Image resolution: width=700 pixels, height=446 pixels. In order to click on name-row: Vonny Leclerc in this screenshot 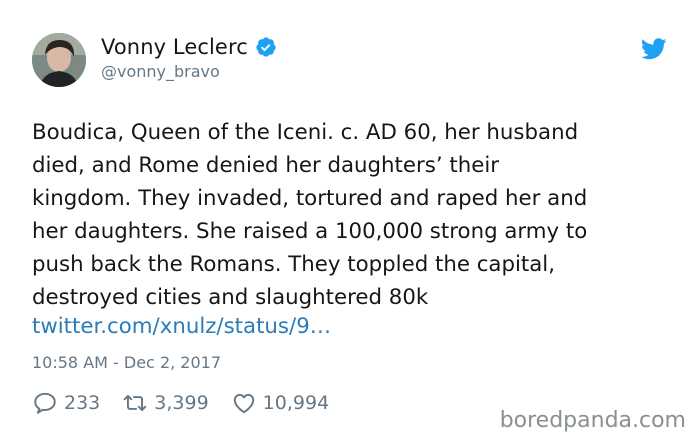, I will do `click(189, 47)`.